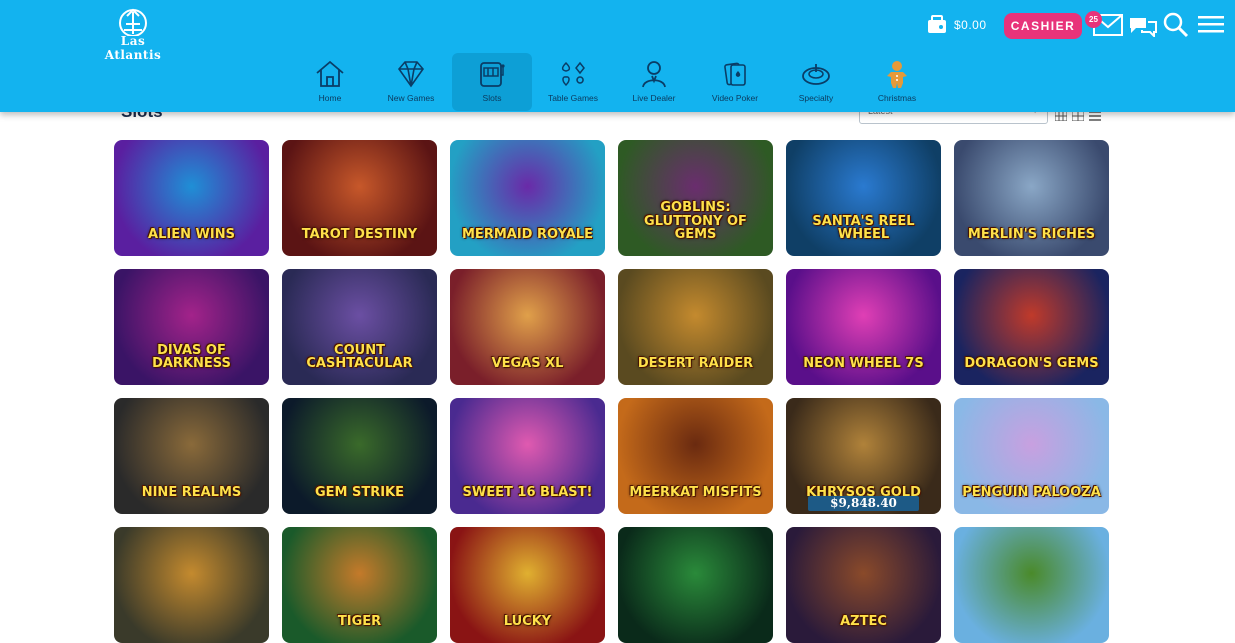  What do you see at coordinates (863, 327) in the screenshot?
I see `game-tile: Neon Wheel 7s` at bounding box center [863, 327].